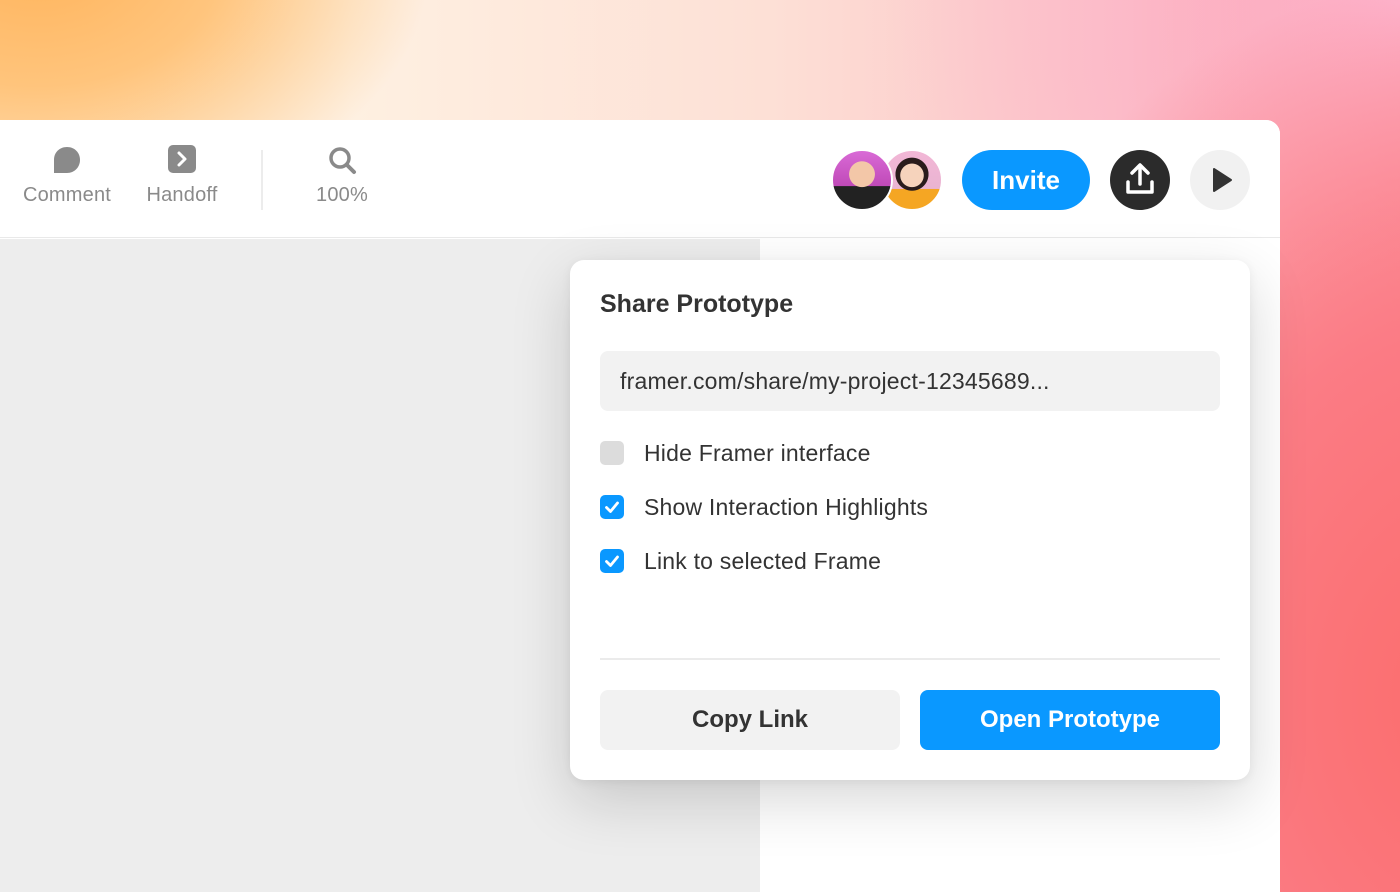 Image resolution: width=1400 pixels, height=892 pixels. What do you see at coordinates (910, 561) in the screenshot?
I see `option-link-to-selected-frame: Link to selected Frame` at bounding box center [910, 561].